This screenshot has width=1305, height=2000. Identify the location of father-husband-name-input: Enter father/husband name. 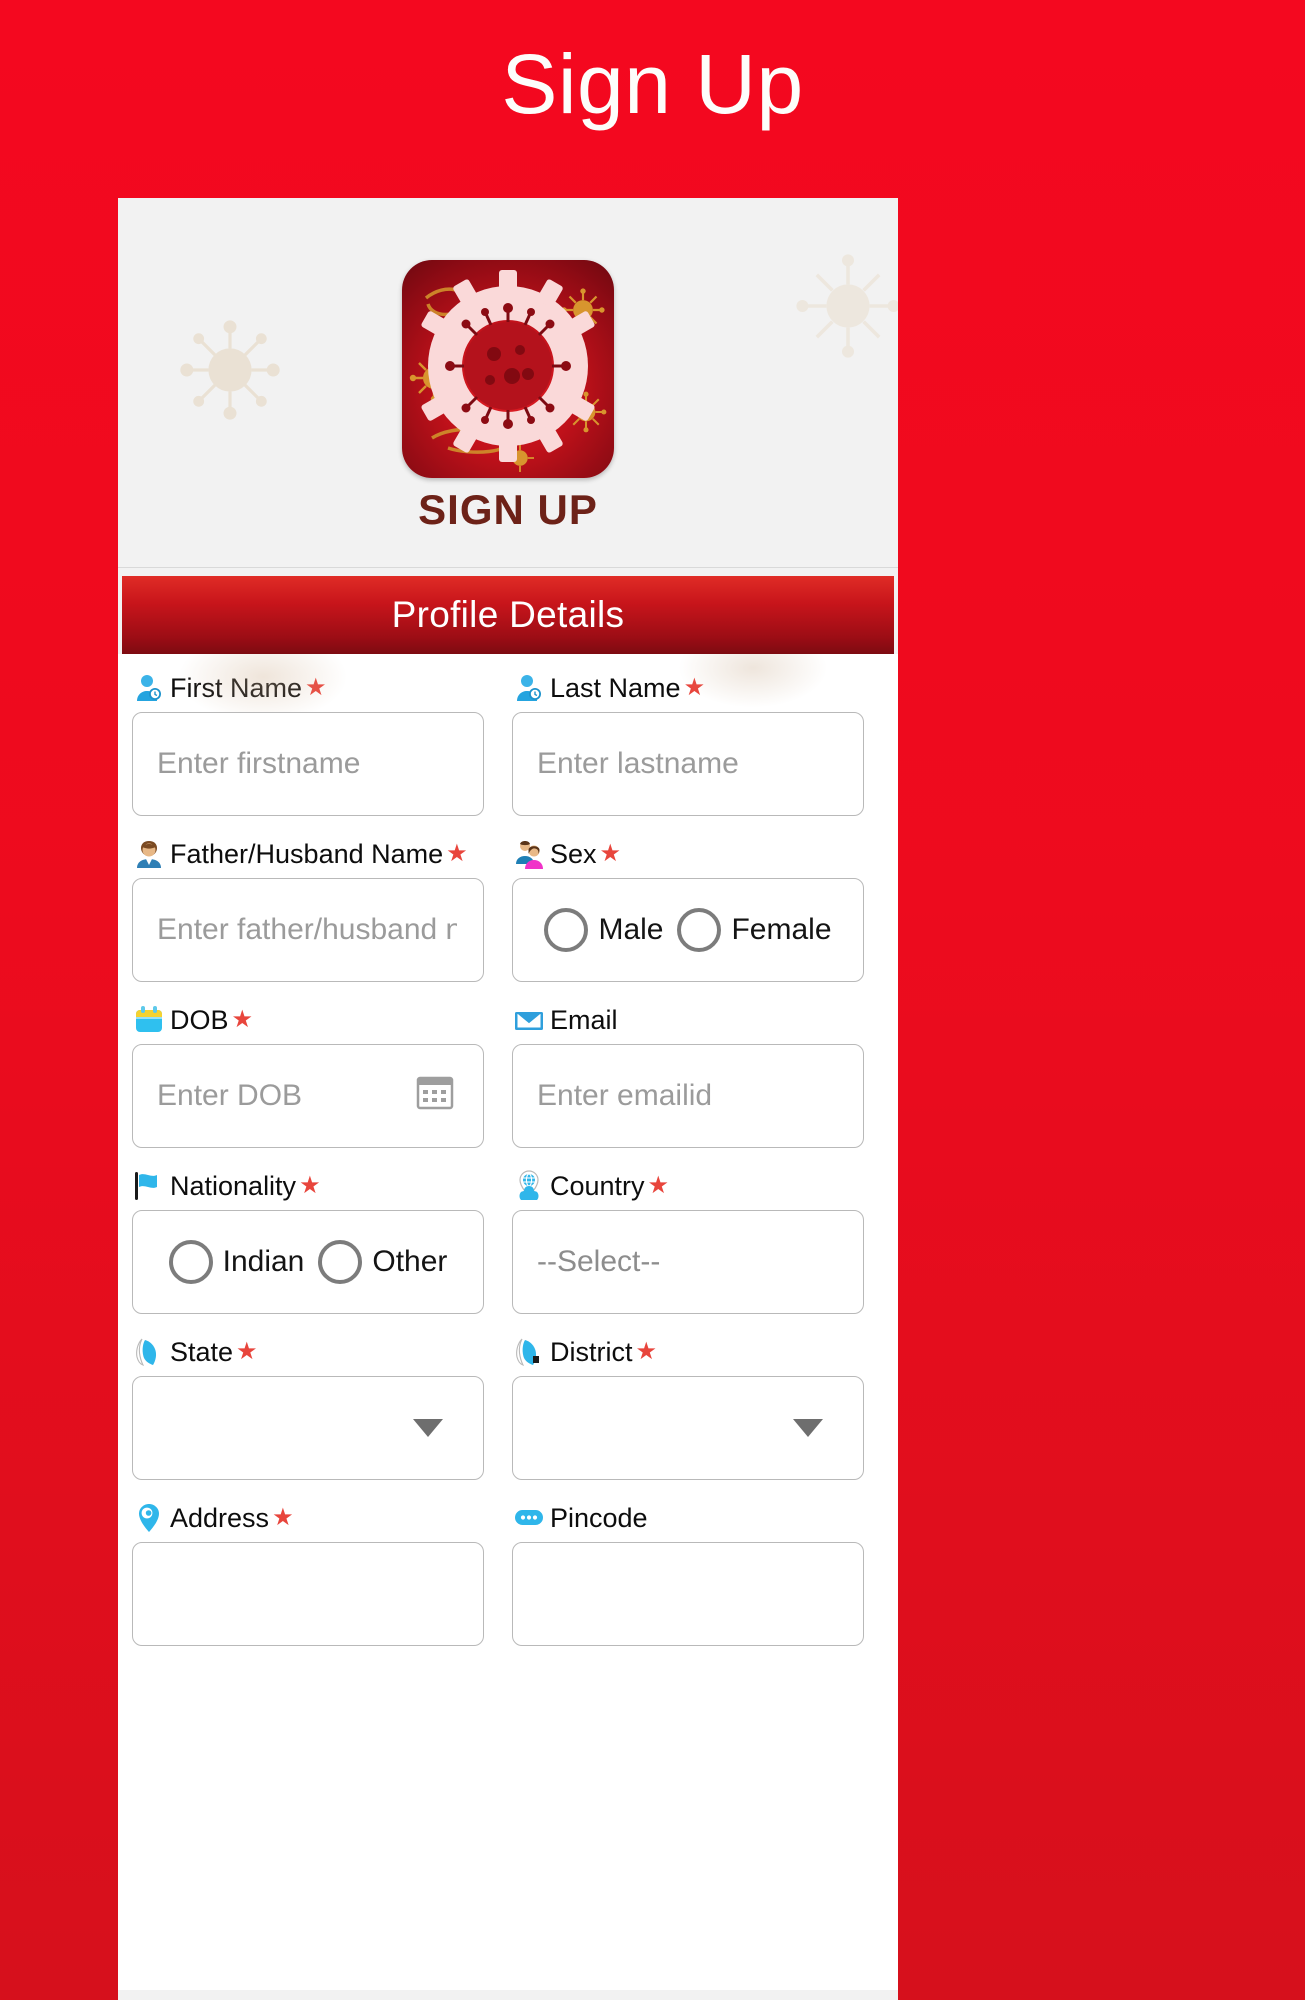
(308, 930).